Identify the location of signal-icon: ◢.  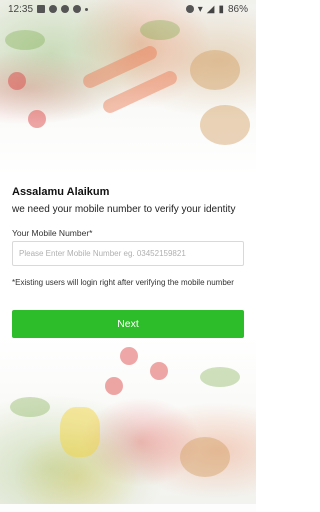
(210, 9).